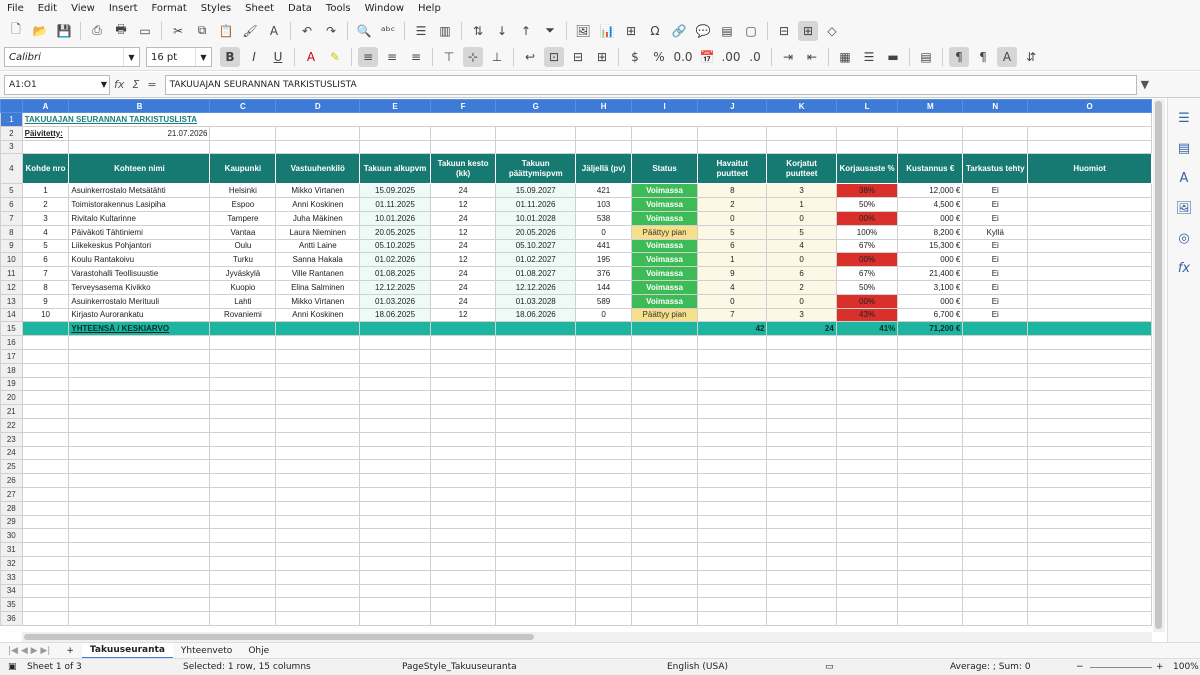 This screenshot has width=1200, height=675. What do you see at coordinates (867, 260) in the screenshot?
I see `table-cell: 00%` at bounding box center [867, 260].